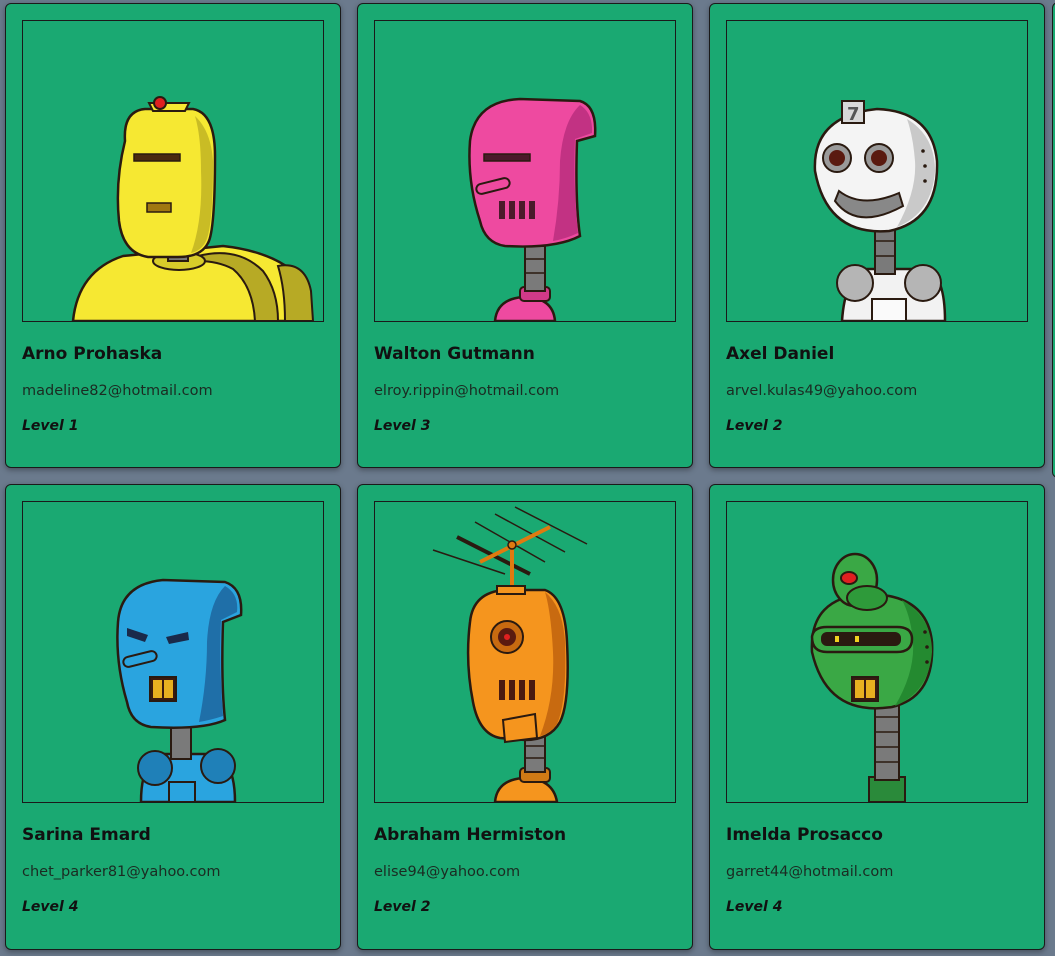  What do you see at coordinates (877, 171) in the screenshot?
I see `white-robot-avatar-icon: 7` at bounding box center [877, 171].